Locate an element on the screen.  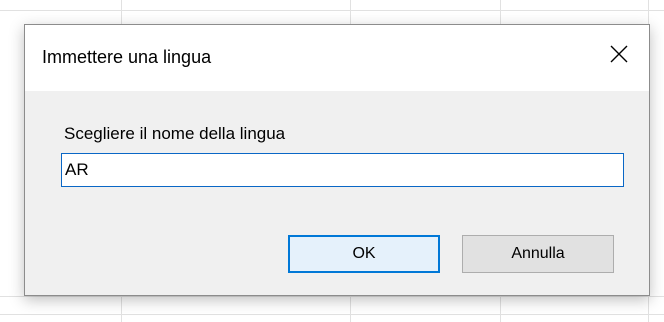
cancel-button-label: Annulla is located at coordinates (538, 253).